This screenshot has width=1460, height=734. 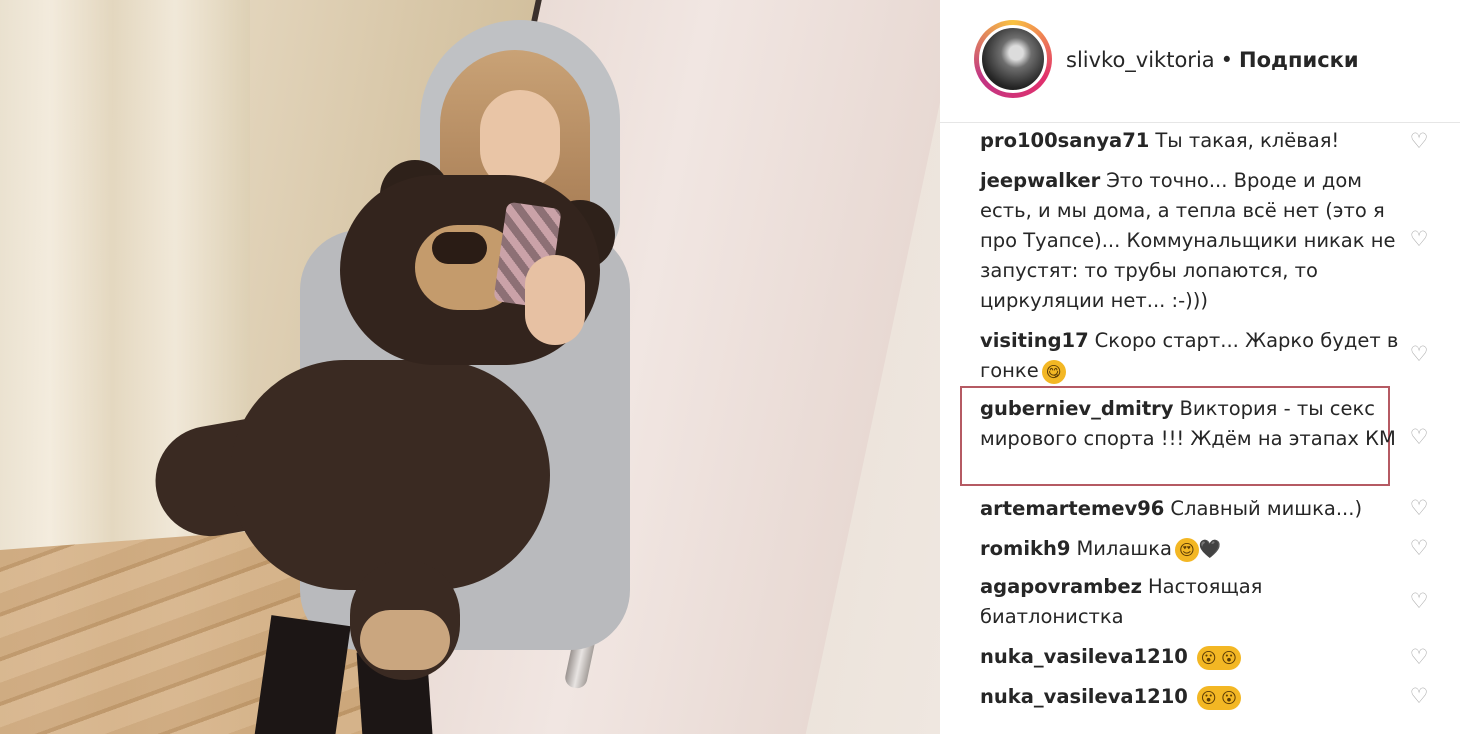 What do you see at coordinates (1299, 60) in the screenshot?
I see `following-button: Подписки` at bounding box center [1299, 60].